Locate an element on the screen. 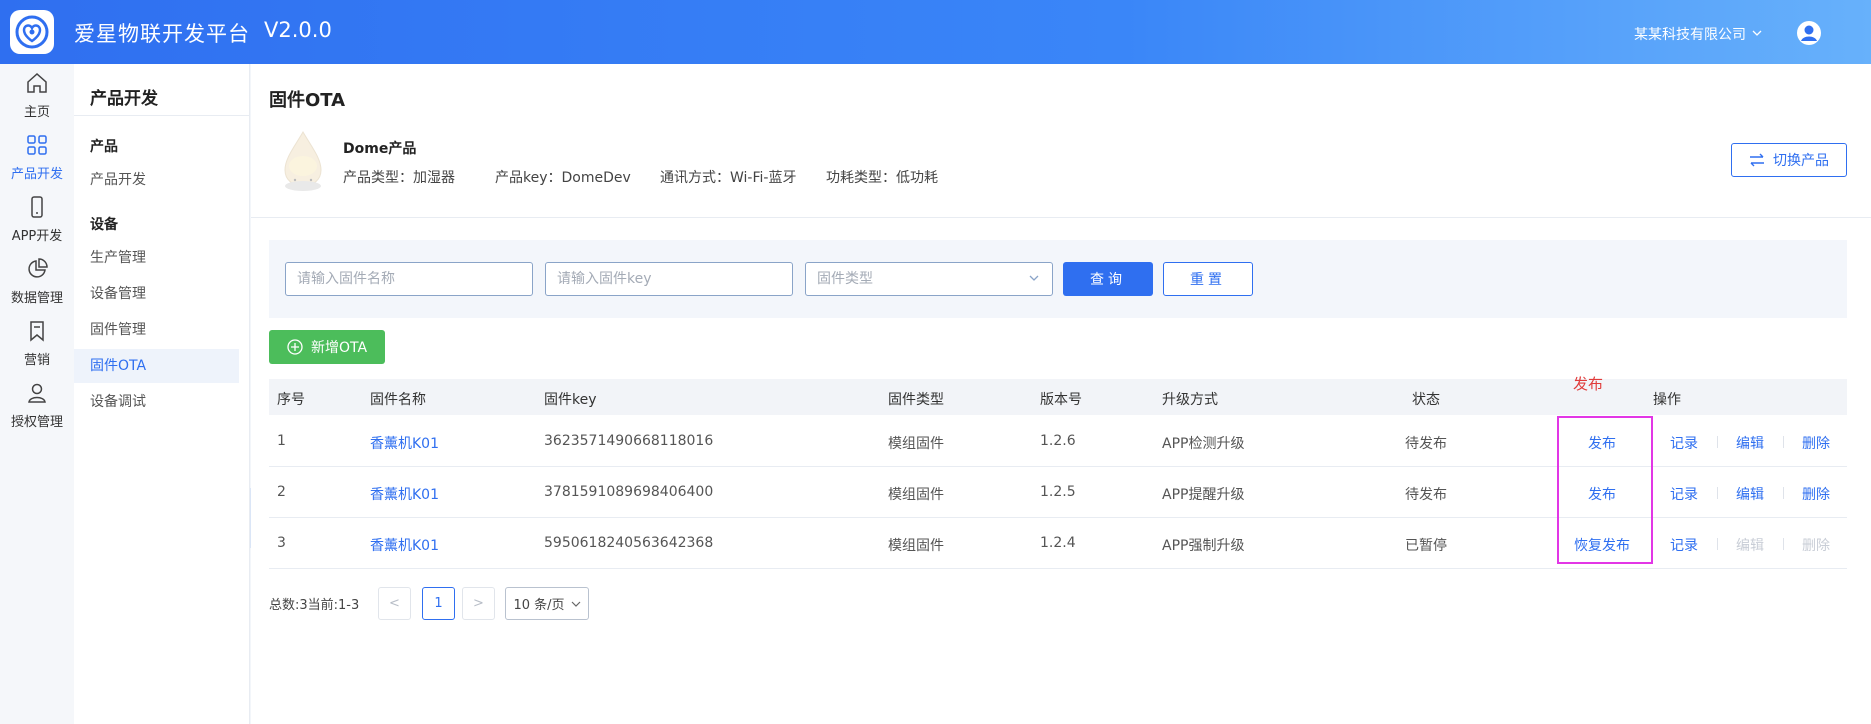 The image size is (1871, 724). firmware-key-input is located at coordinates (669, 279).